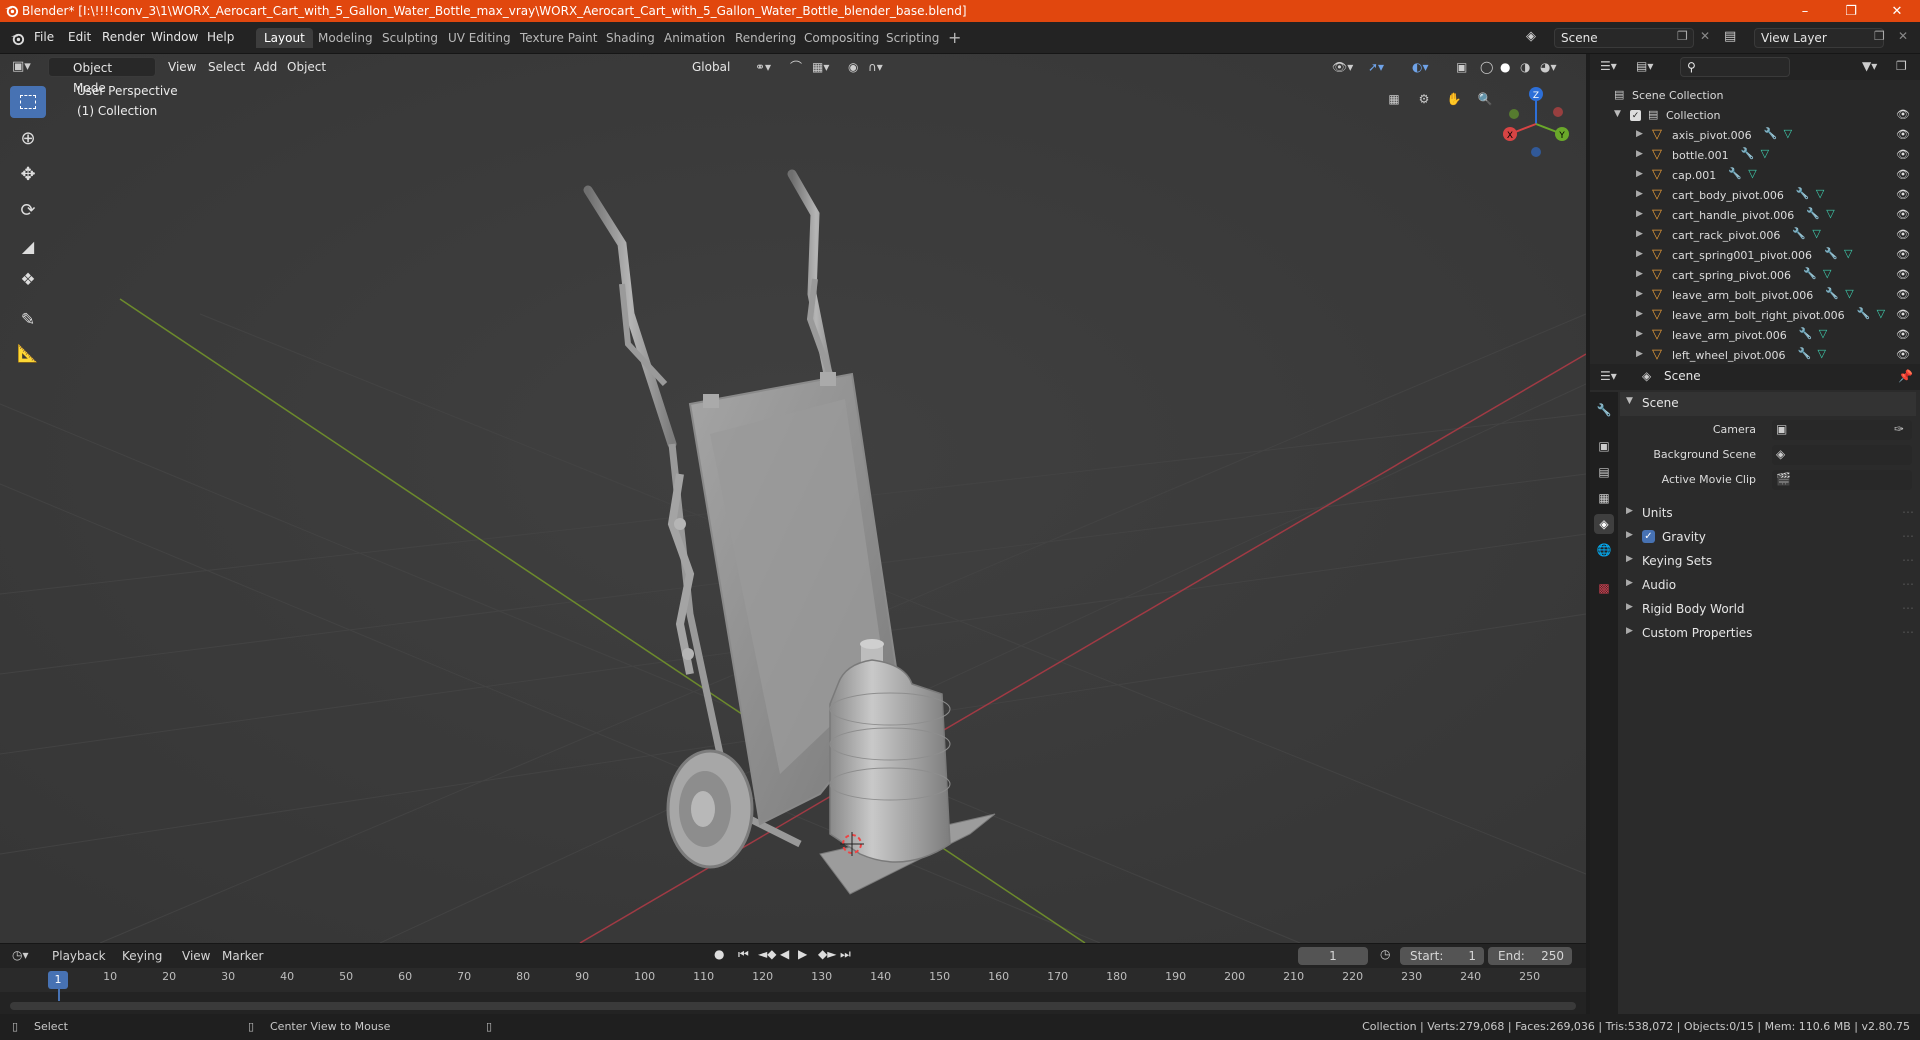 The width and height of the screenshot is (1920, 1040). What do you see at coordinates (1768, 537) in the screenshot?
I see `subpanel-gravity: ▶ ✓ Gravity ⋯` at bounding box center [1768, 537].